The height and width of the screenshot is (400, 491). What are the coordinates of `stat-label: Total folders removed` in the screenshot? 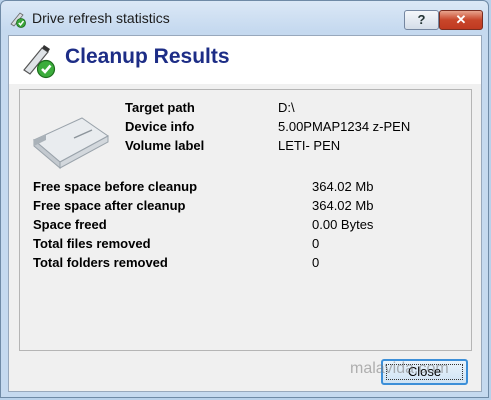 It's located at (100, 262).